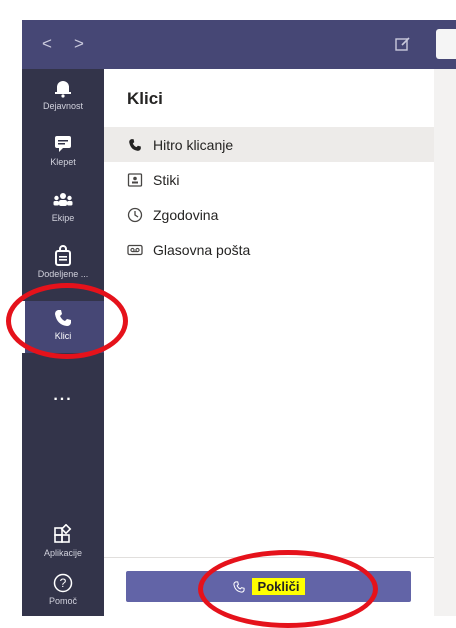  I want to click on rail-item-help: ? Pomoč, so click(63, 598).